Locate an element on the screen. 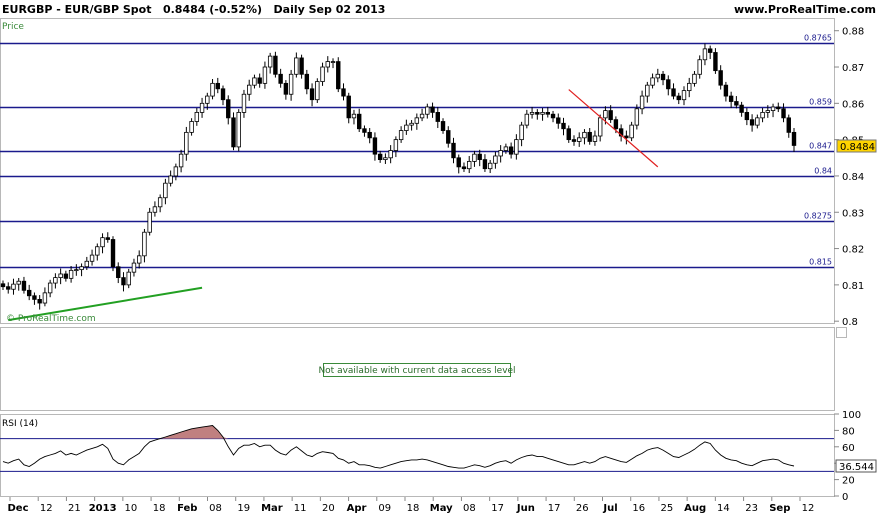 The height and width of the screenshot is (516, 880). rsi-tick-label: 60 is located at coordinates (848, 448).